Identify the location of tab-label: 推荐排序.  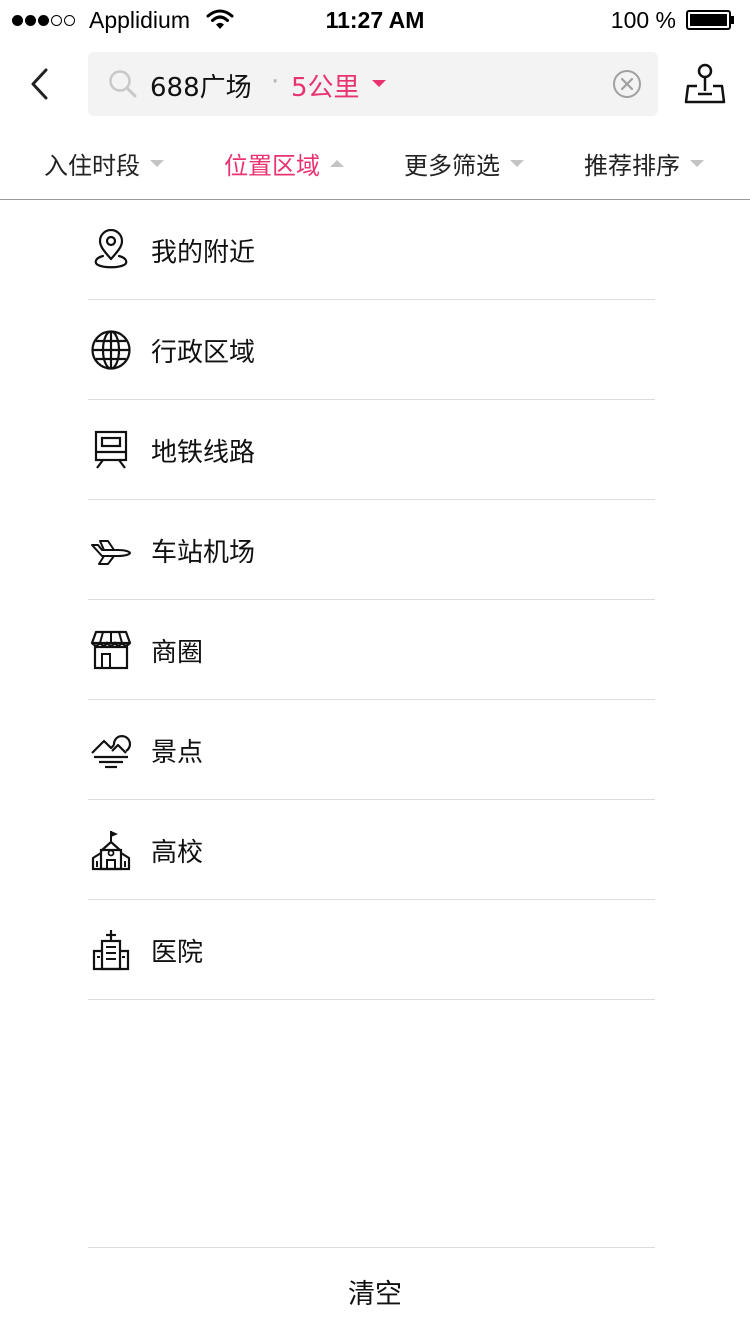
(632, 165).